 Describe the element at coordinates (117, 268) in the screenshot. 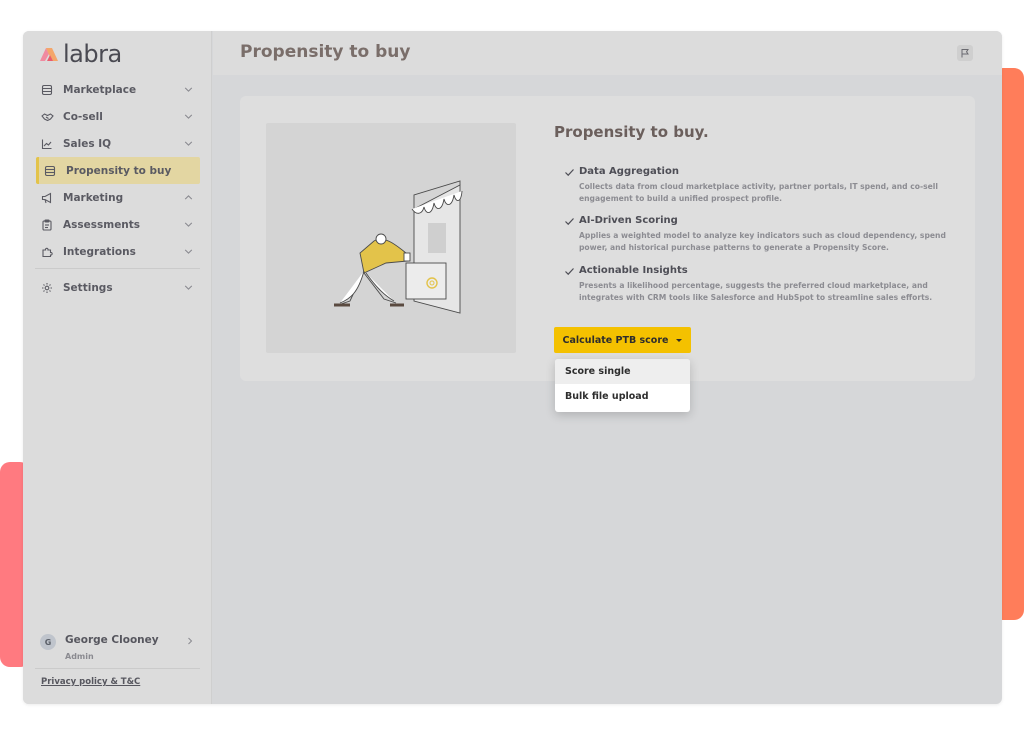

I see `nav-divider` at that location.